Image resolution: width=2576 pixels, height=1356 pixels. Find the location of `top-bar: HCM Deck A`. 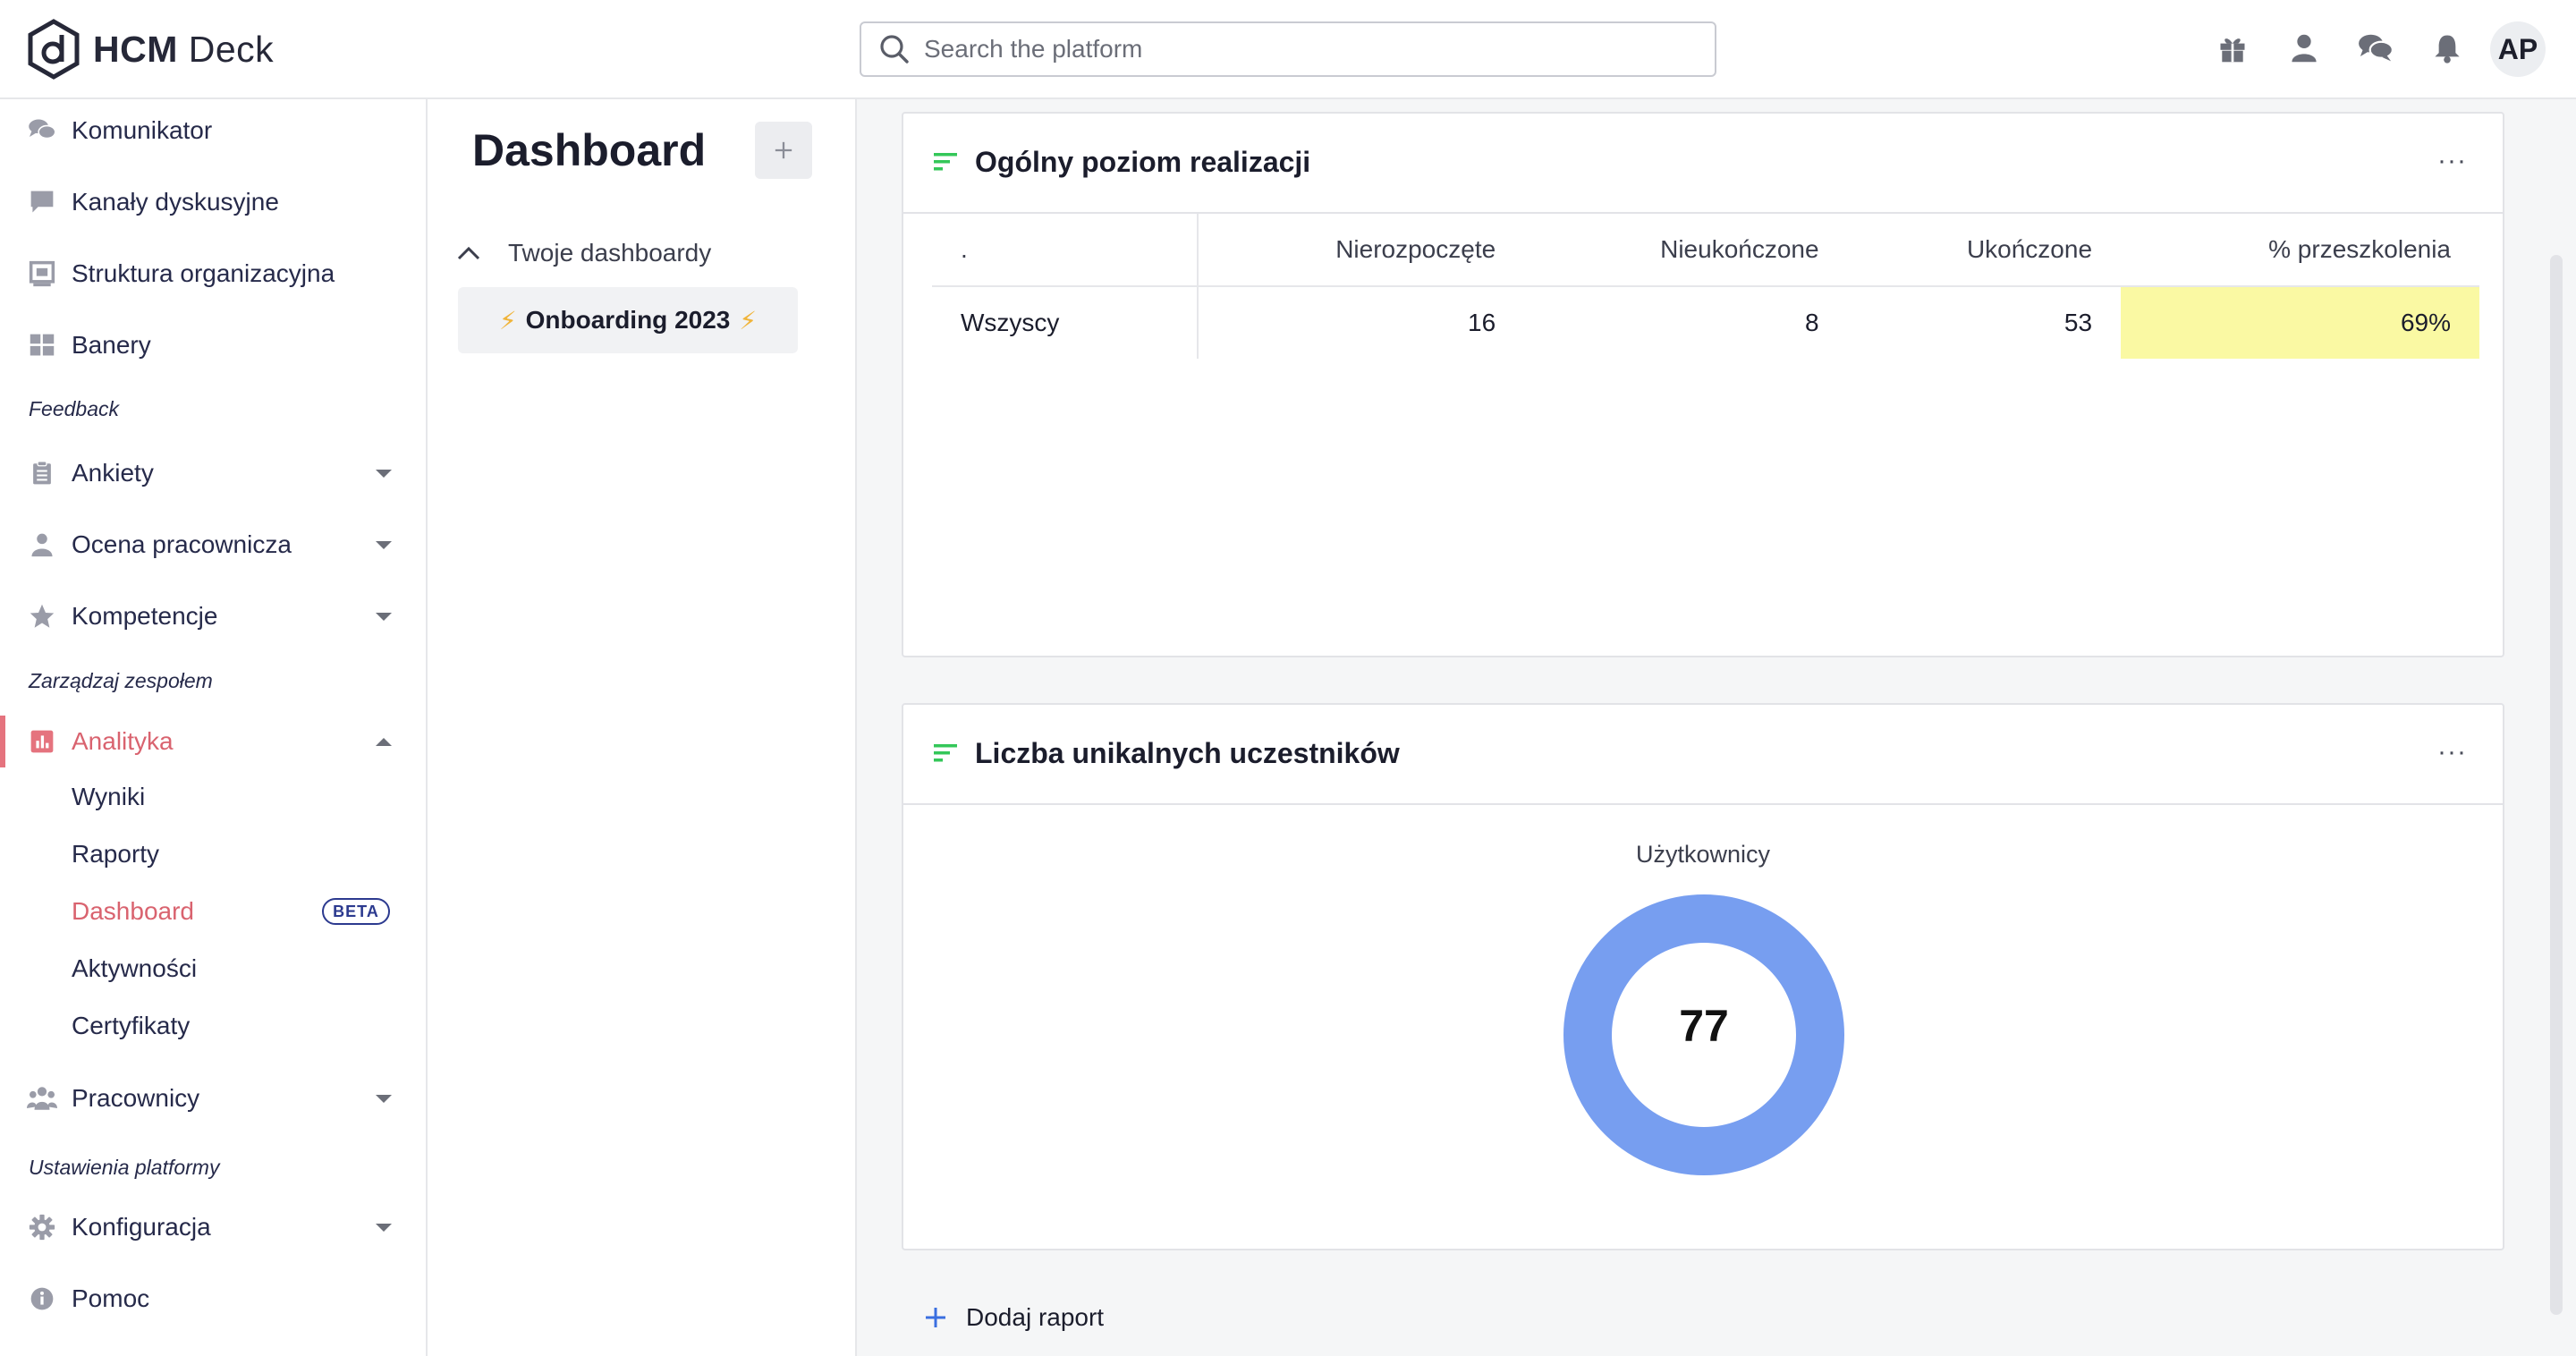

top-bar: HCM Deck A is located at coordinates (1288, 49).